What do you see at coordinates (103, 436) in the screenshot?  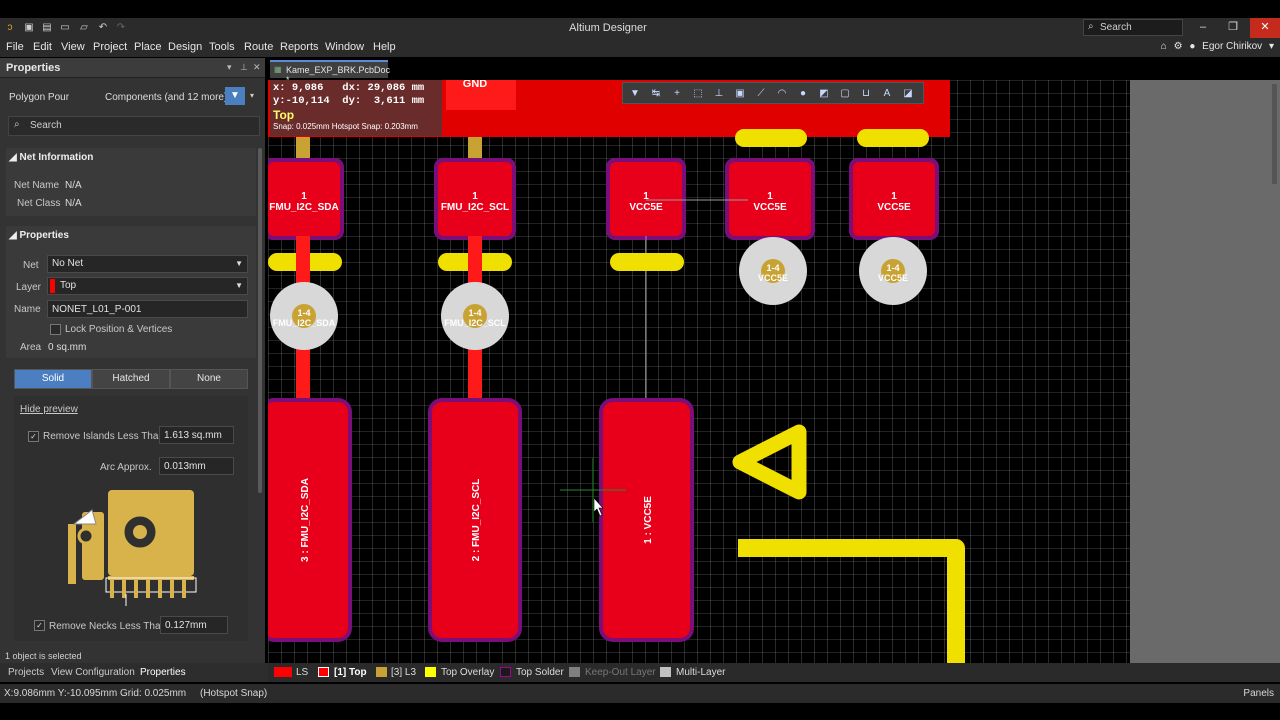 I see `remove-islands-label: Remove Islands Less Than` at bounding box center [103, 436].